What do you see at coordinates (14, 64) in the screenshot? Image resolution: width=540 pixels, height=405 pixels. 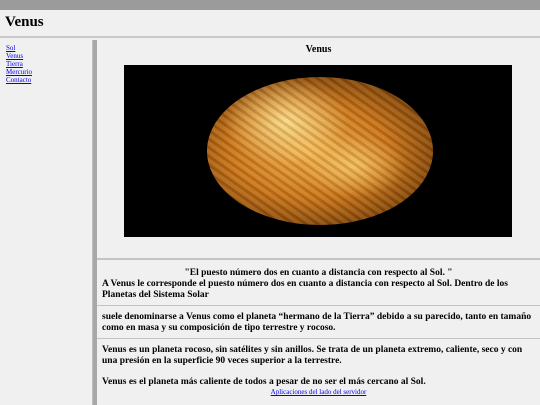 I see `nav-link-tierra: Tierra` at bounding box center [14, 64].